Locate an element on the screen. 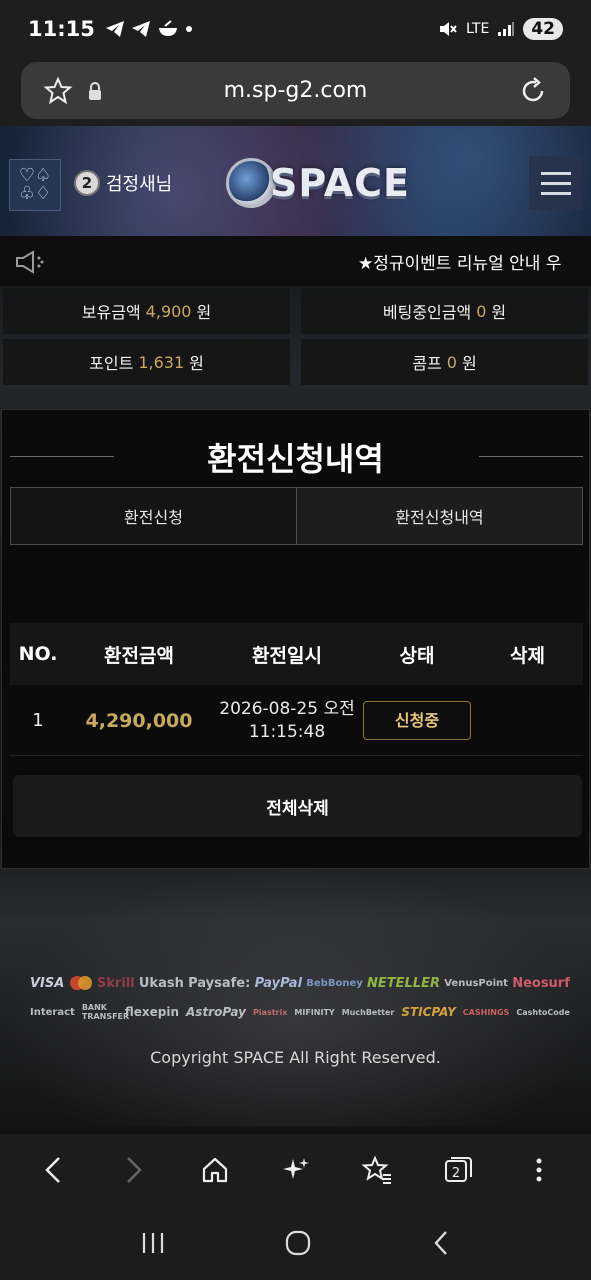  tabs-icon: 2 is located at coordinates (458, 1169).